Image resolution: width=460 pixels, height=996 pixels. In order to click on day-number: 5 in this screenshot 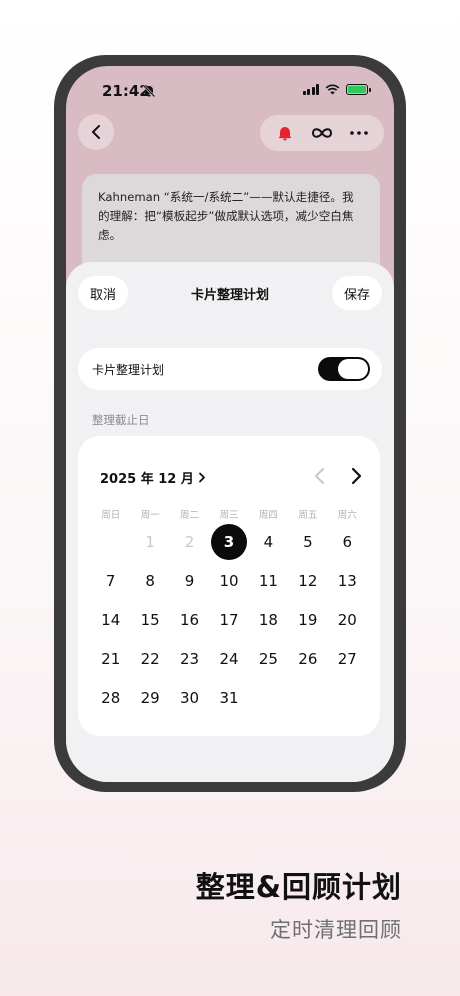, I will do `click(308, 541)`.